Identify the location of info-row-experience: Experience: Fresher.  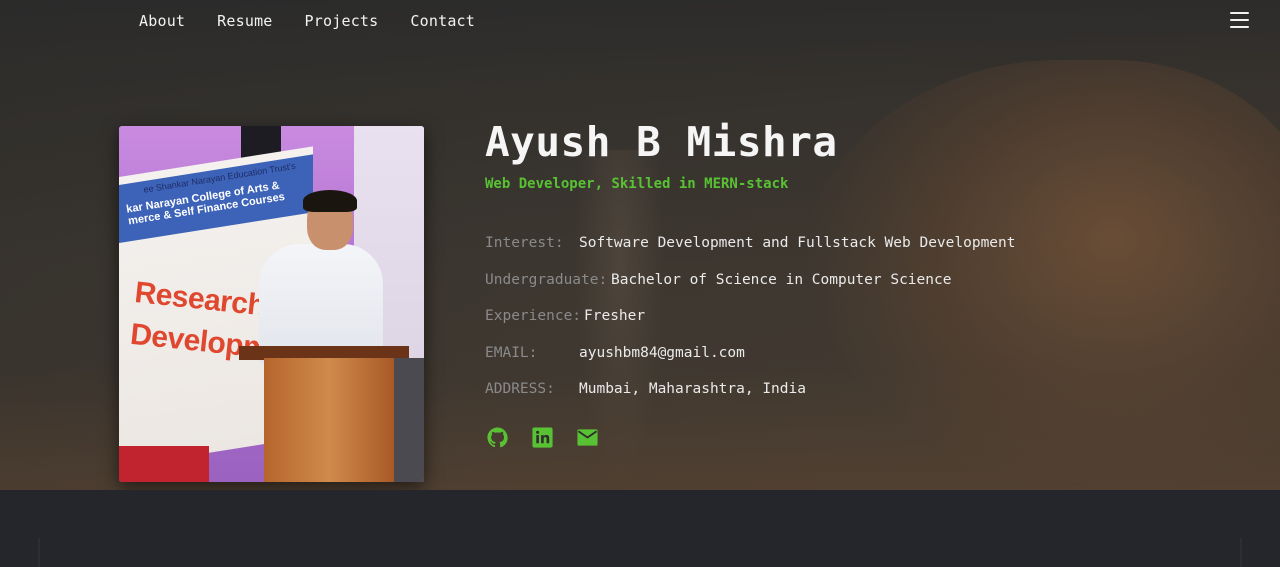
(565, 316).